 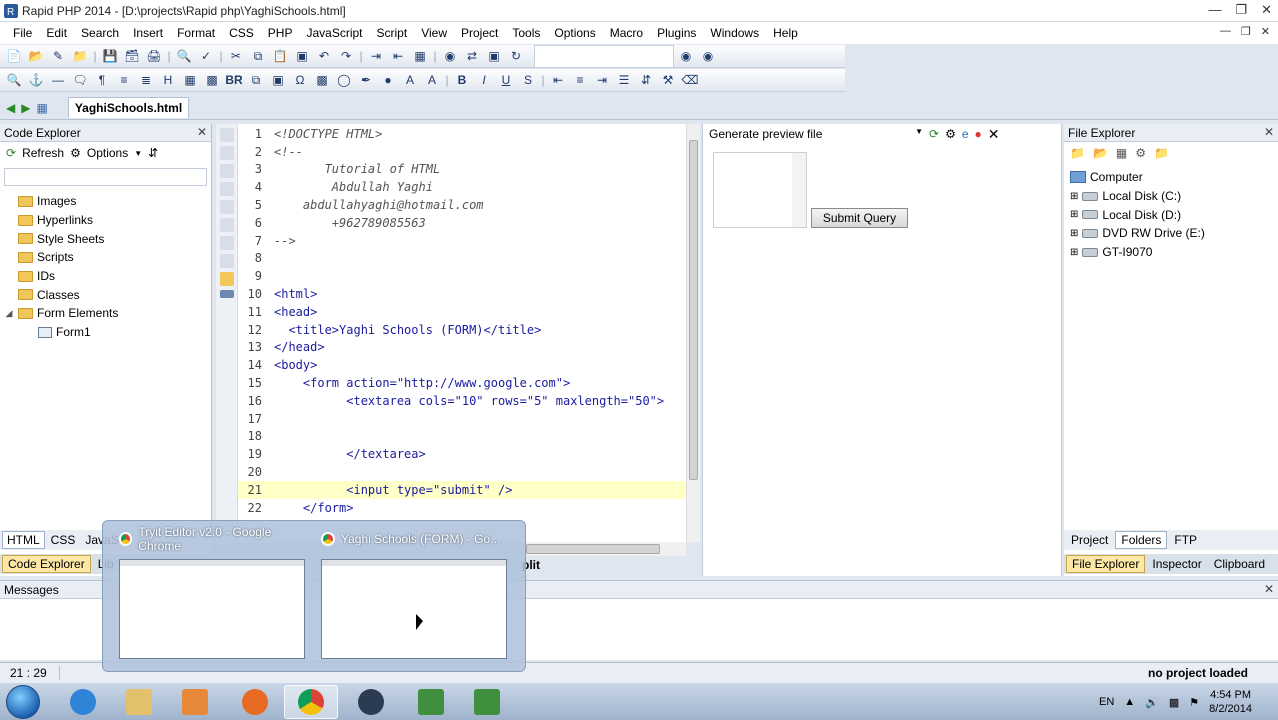 I want to click on menu-format: Format, so click(x=196, y=33).